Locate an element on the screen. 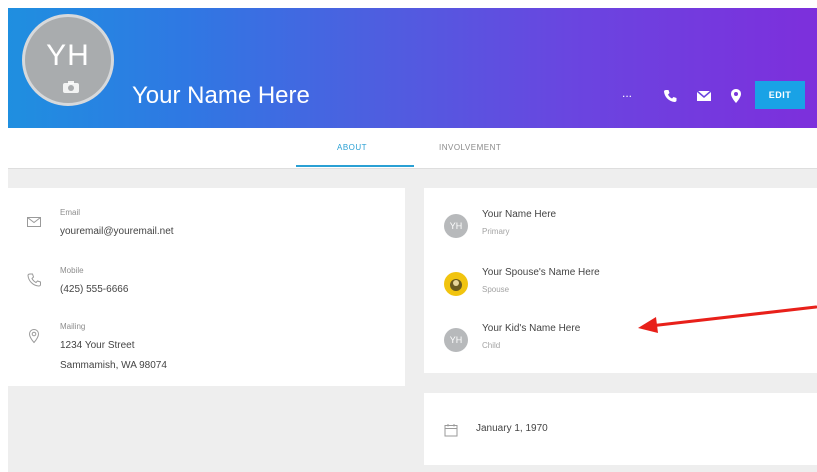 This screenshot has width=817, height=472. profile-tabs: ABOUT INVOLVEMENT is located at coordinates (412, 148).